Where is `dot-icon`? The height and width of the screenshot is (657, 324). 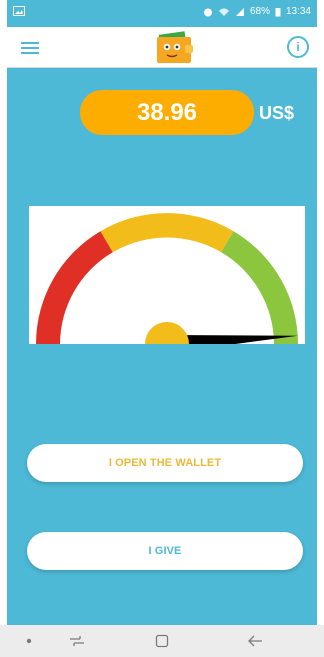
dot-icon is located at coordinates (29, 641).